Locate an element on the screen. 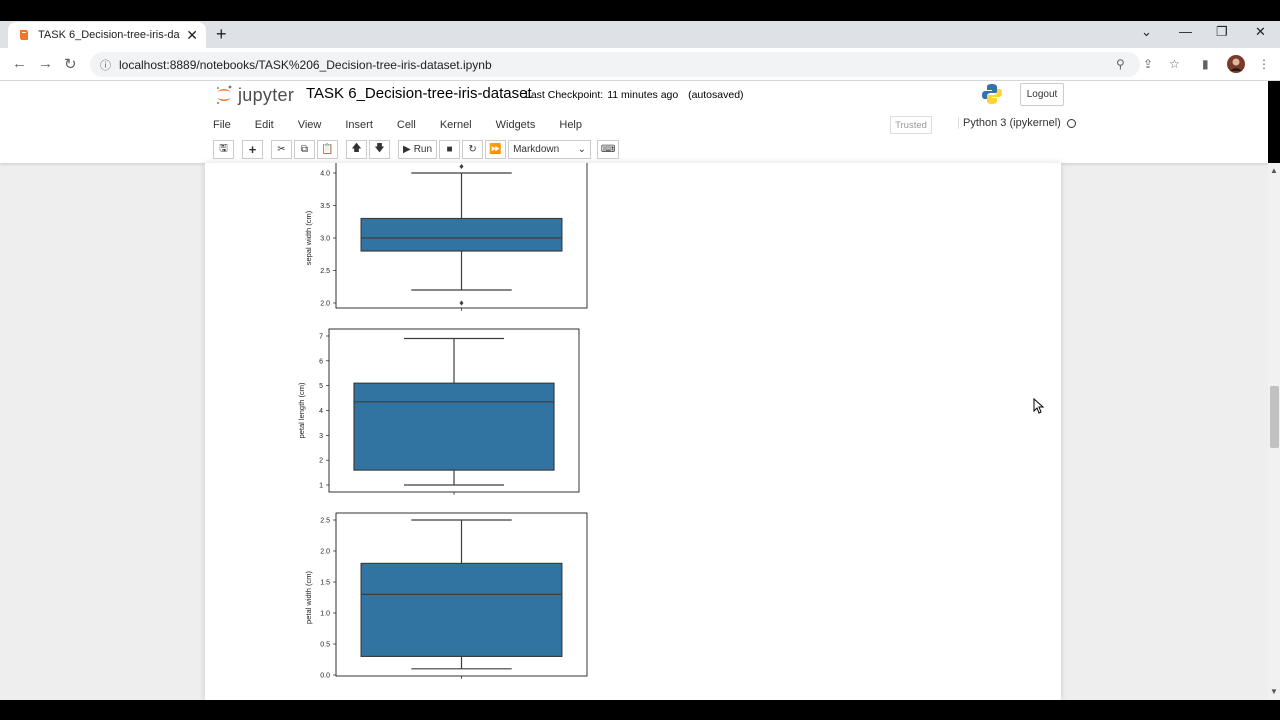  cut-button: ✂ is located at coordinates (281, 149).